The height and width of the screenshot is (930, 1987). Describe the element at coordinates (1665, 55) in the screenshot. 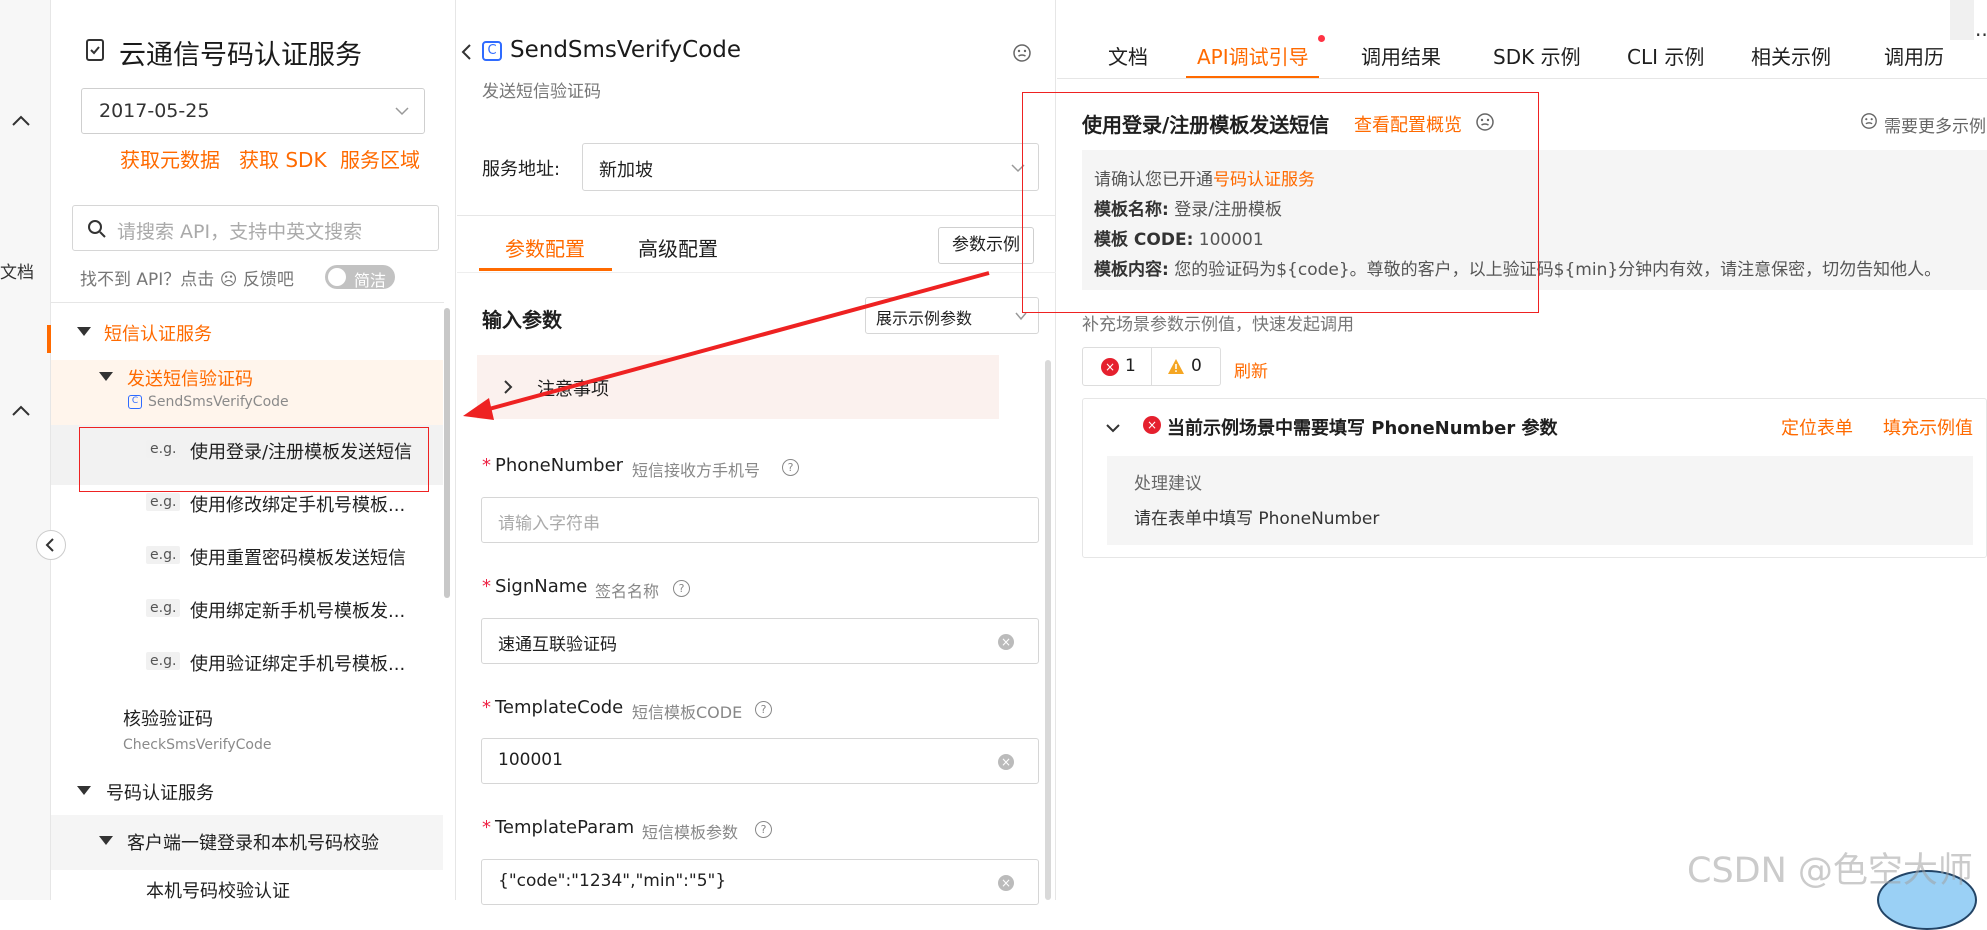

I see `tab-cli-example: CLI 示例` at that location.